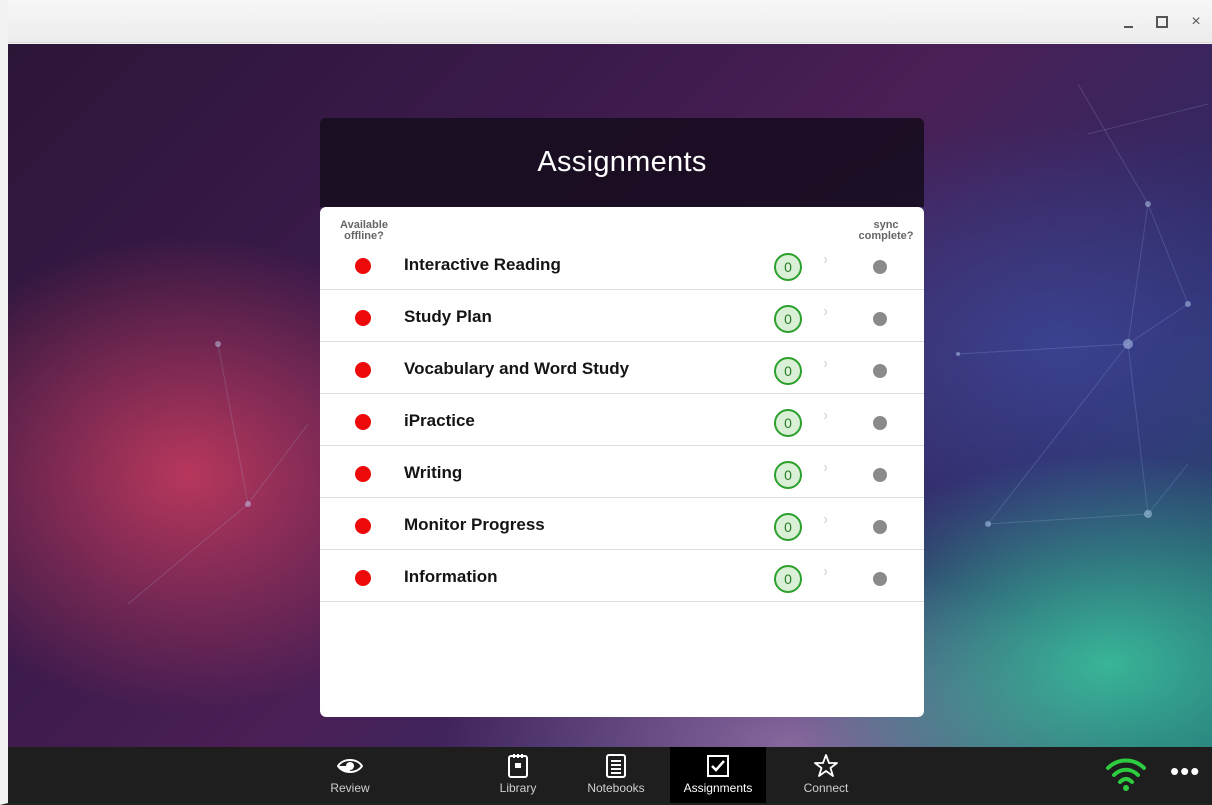 The image size is (1212, 805). Describe the element at coordinates (517, 368) in the screenshot. I see `list-item-label: Vocabulary and Word Study` at that location.